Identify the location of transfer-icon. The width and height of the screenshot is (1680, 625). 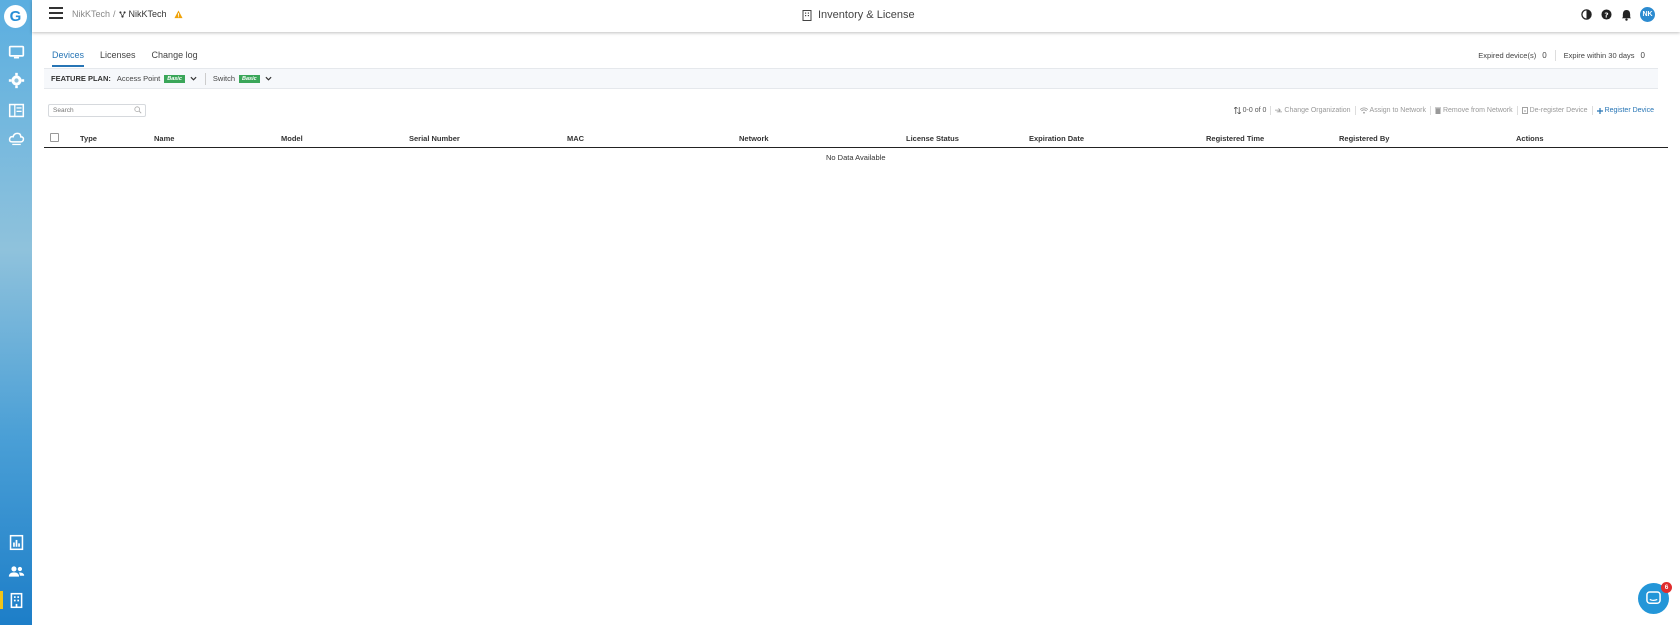
(1279, 109).